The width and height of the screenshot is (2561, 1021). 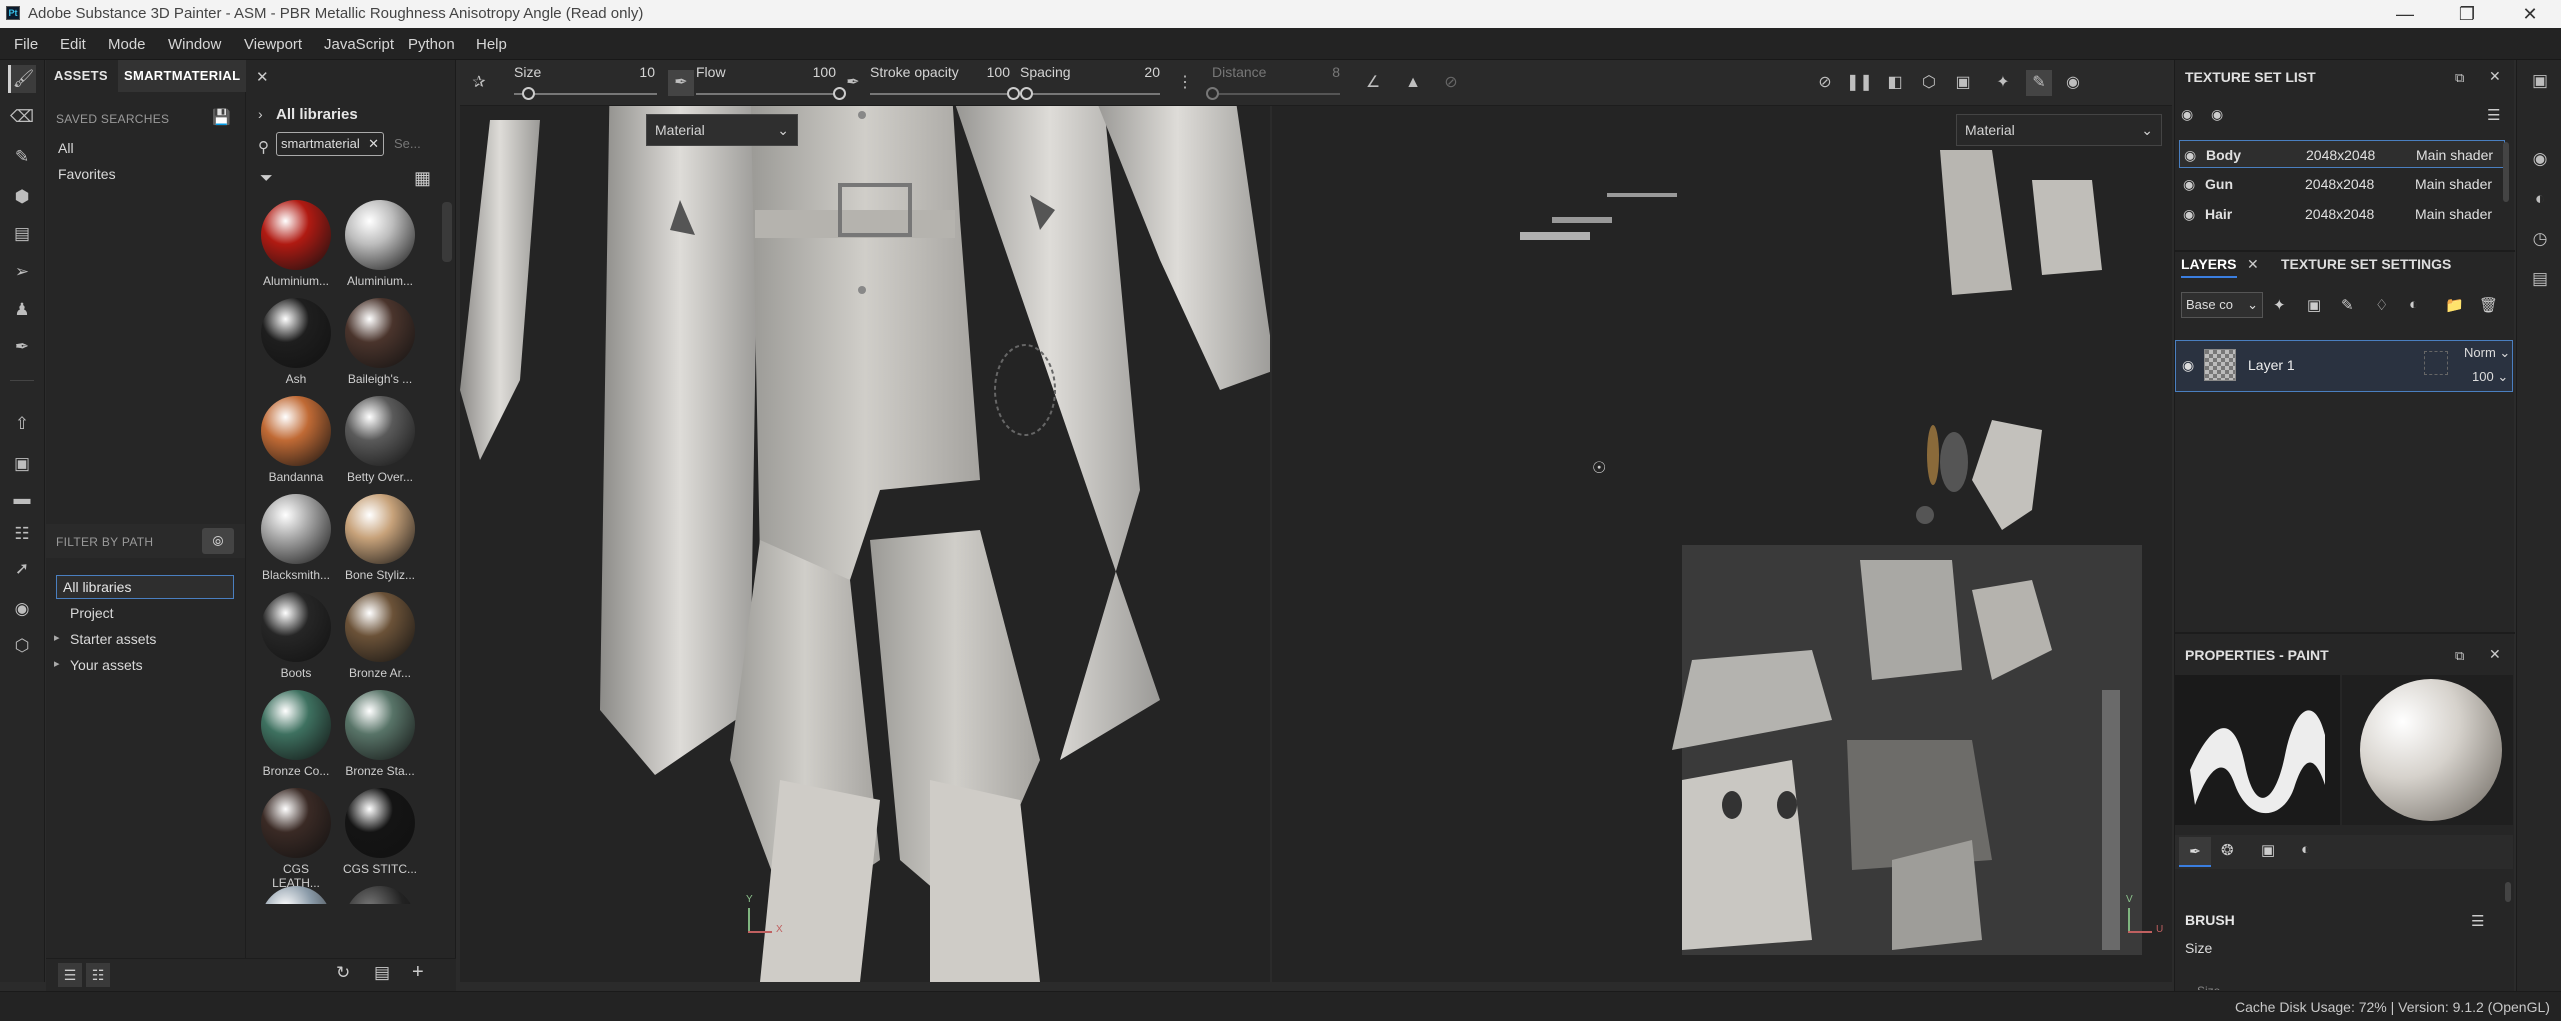 I want to click on screenshot-icon: ◉, so click(x=22, y=609).